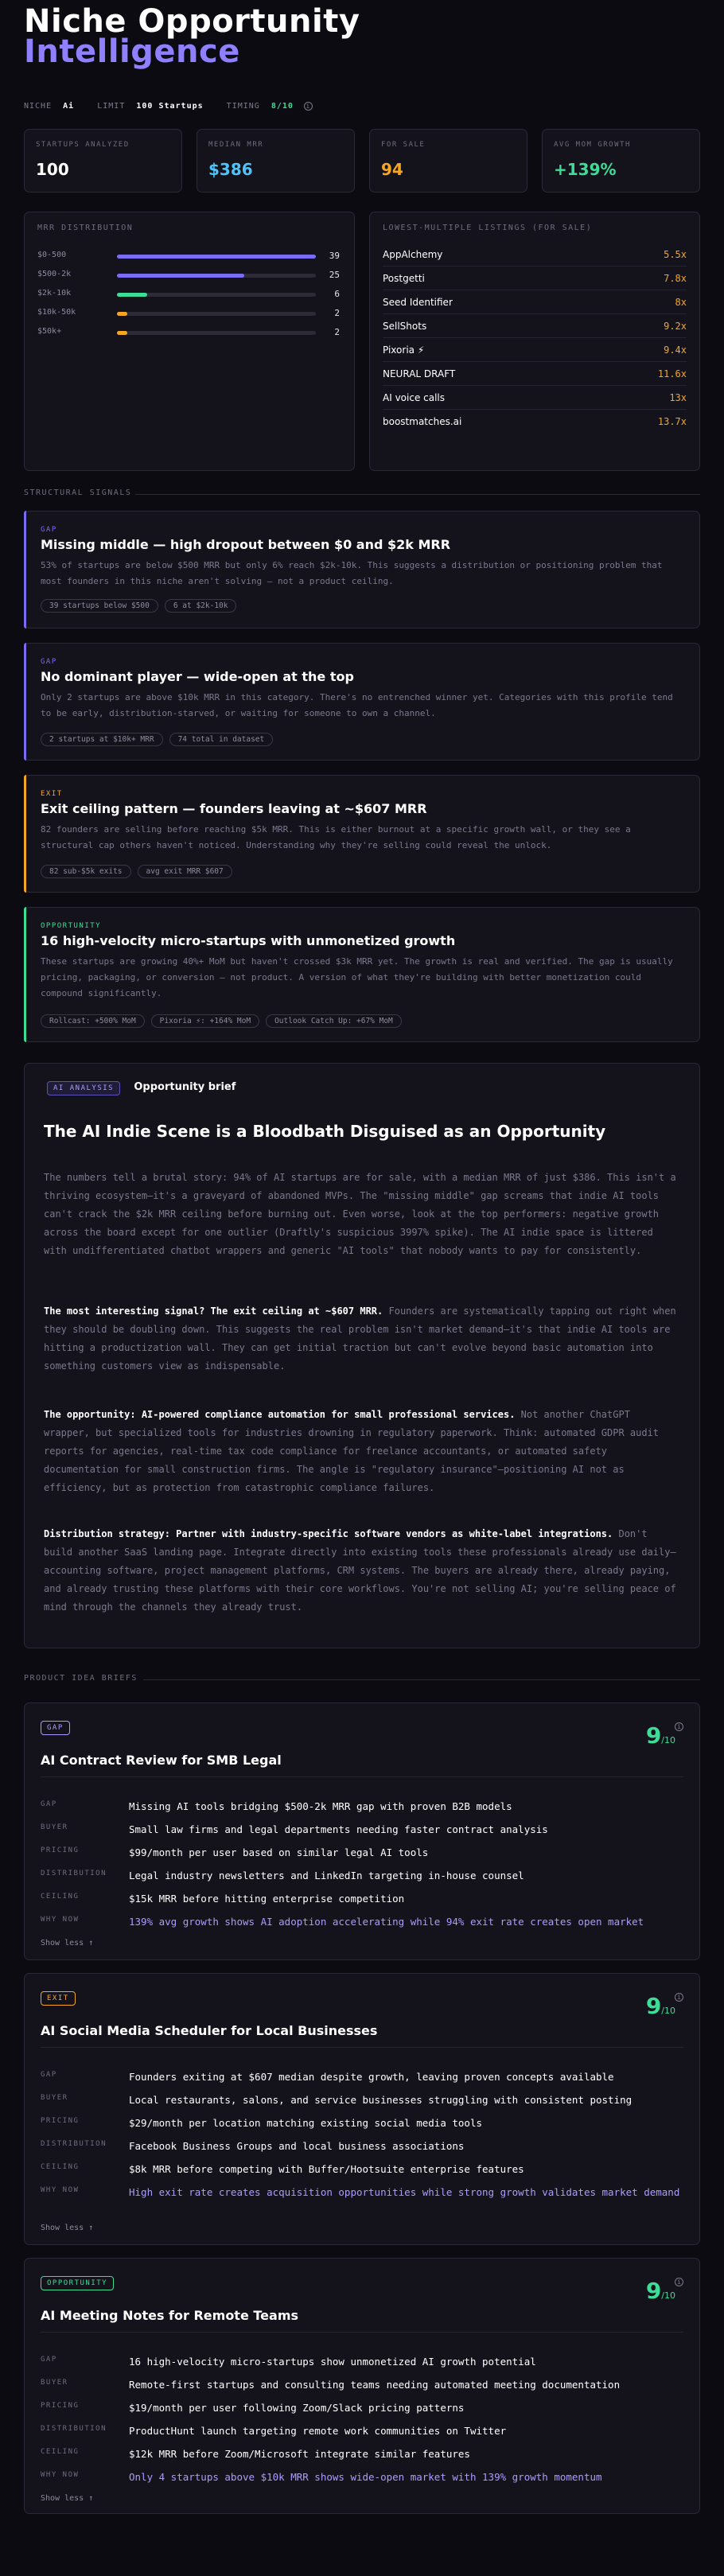 The width and height of the screenshot is (724, 2576). What do you see at coordinates (184, 872) in the screenshot?
I see `signal-chip: avg exit MRR $607` at bounding box center [184, 872].